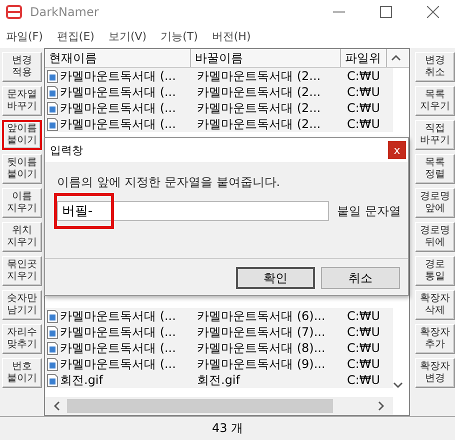  Describe the element at coordinates (75, 36) in the screenshot. I see `menu-item: 편집(E)` at that location.